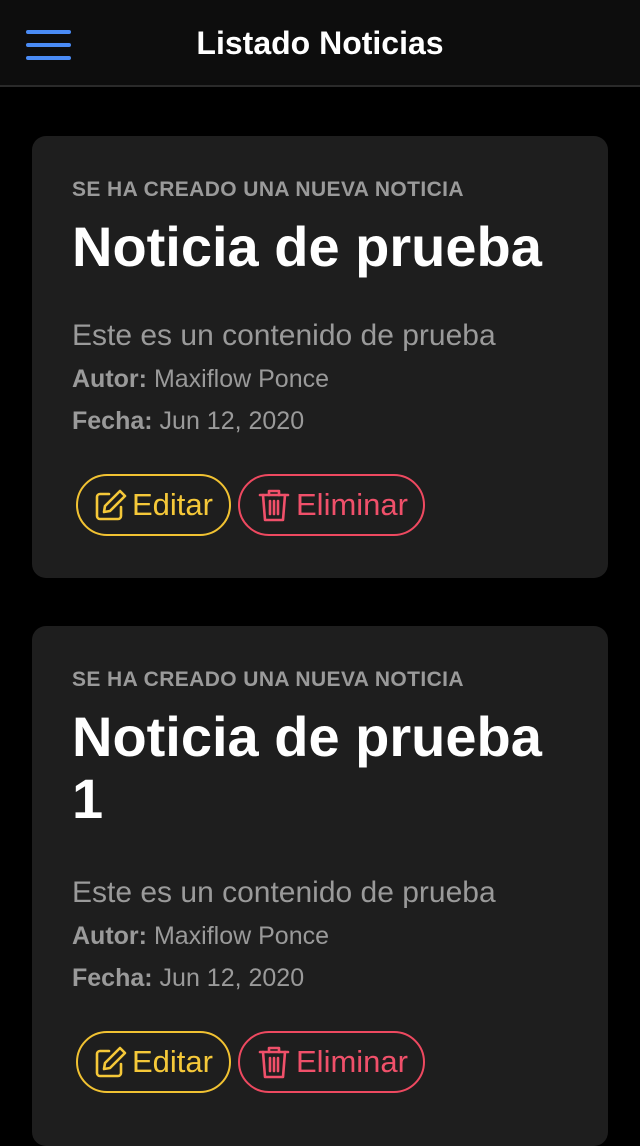 This screenshot has height=1146, width=640. Describe the element at coordinates (307, 767) in the screenshot. I see `card-title: Noticia de prueba 1` at that location.